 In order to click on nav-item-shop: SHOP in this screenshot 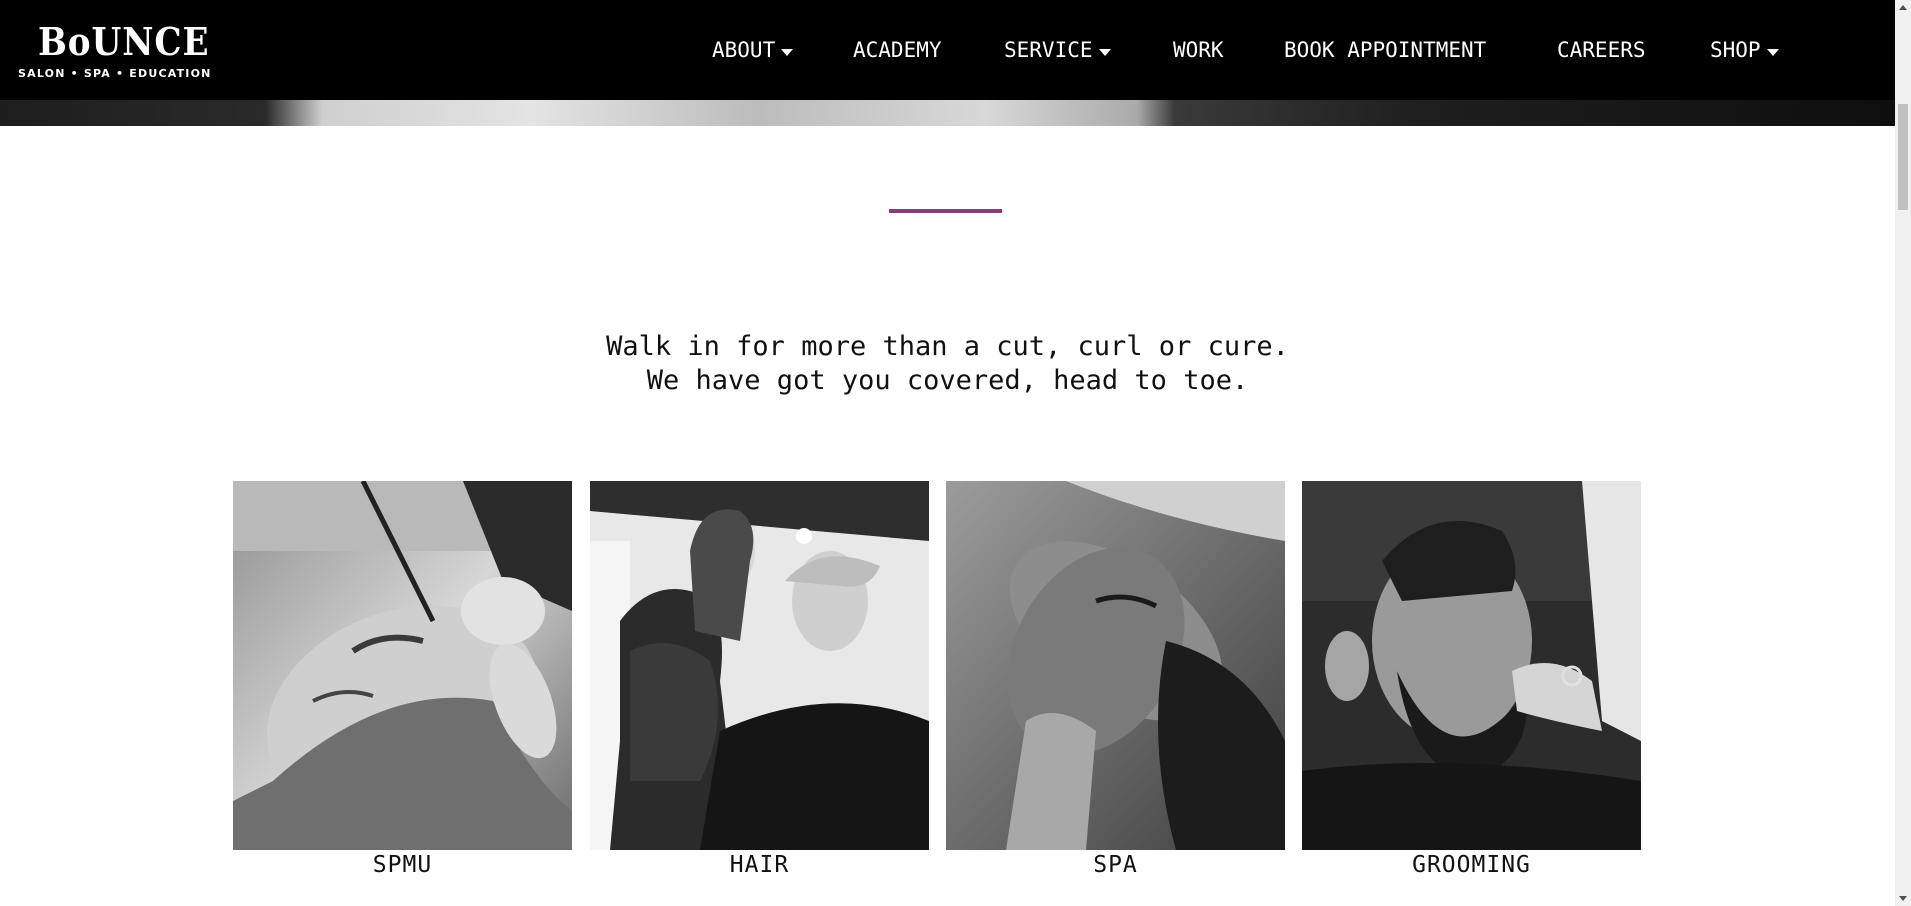, I will do `click(1744, 50)`.